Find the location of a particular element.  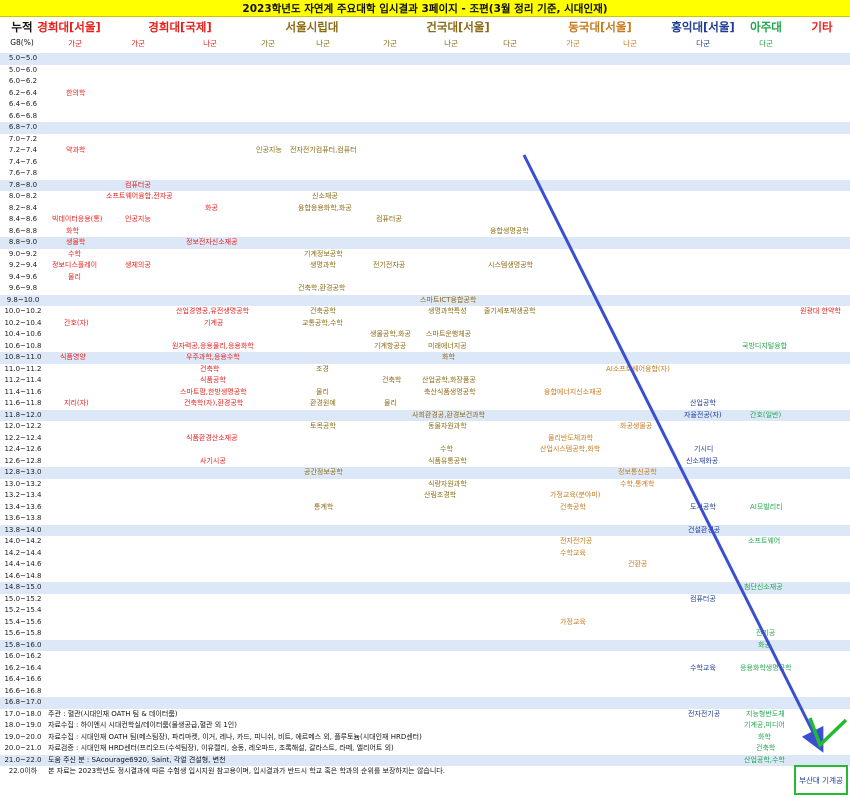

score-range-label: 7.8~8.0 is located at coordinates (23, 184).